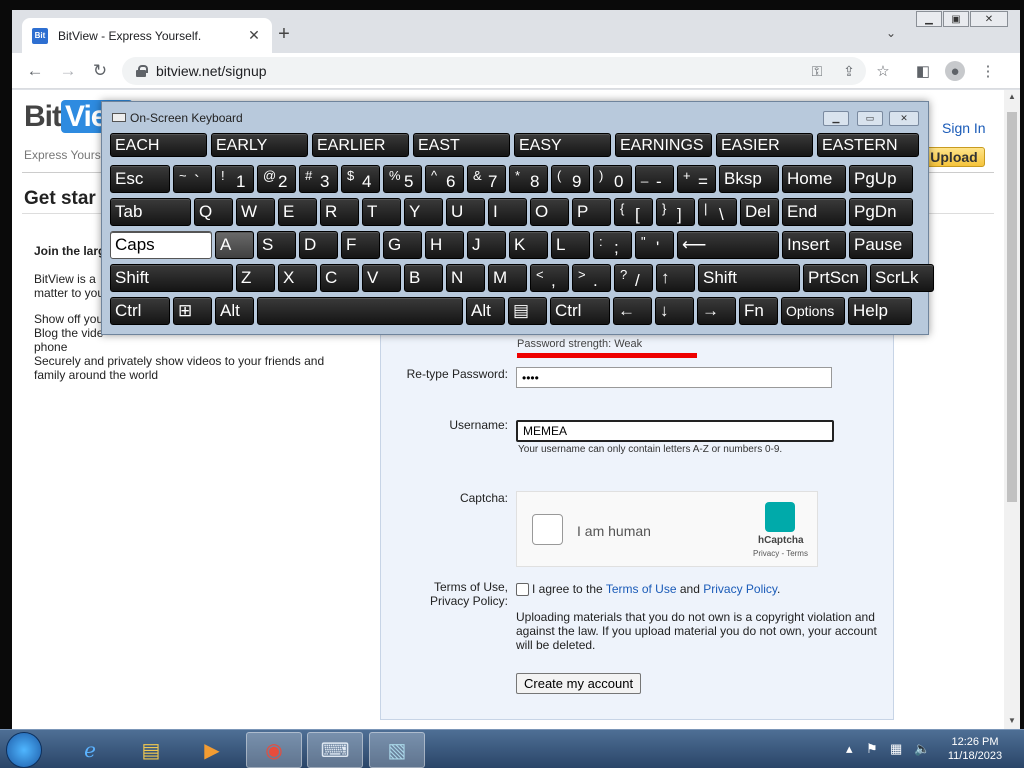 The width and height of the screenshot is (1024, 768). I want to click on key-u: U, so click(465, 212).